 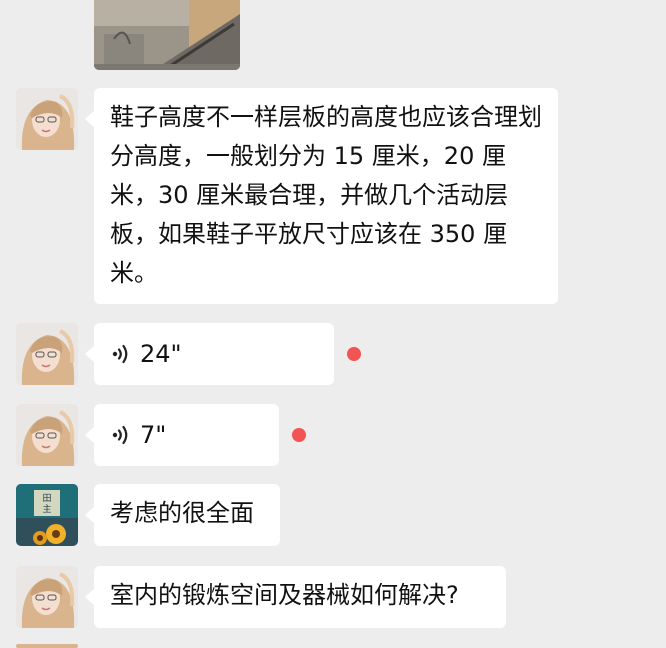 I want to click on message-bubble: 考虑的很全面, so click(x=182, y=515).